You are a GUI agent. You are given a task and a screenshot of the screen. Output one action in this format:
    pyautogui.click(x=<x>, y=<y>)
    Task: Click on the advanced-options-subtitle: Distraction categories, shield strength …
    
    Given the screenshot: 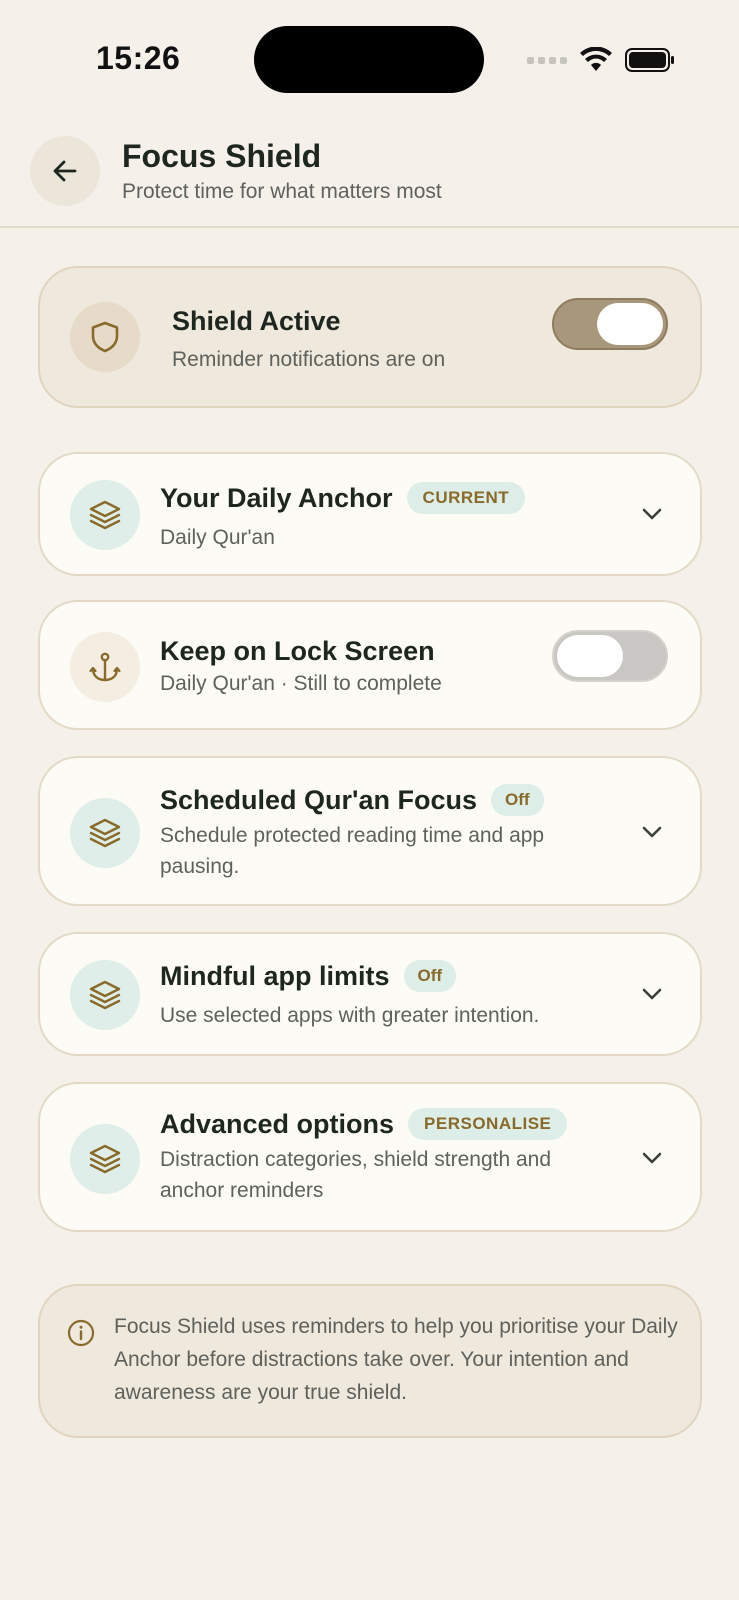 What is the action you would take?
    pyautogui.click(x=356, y=1175)
    